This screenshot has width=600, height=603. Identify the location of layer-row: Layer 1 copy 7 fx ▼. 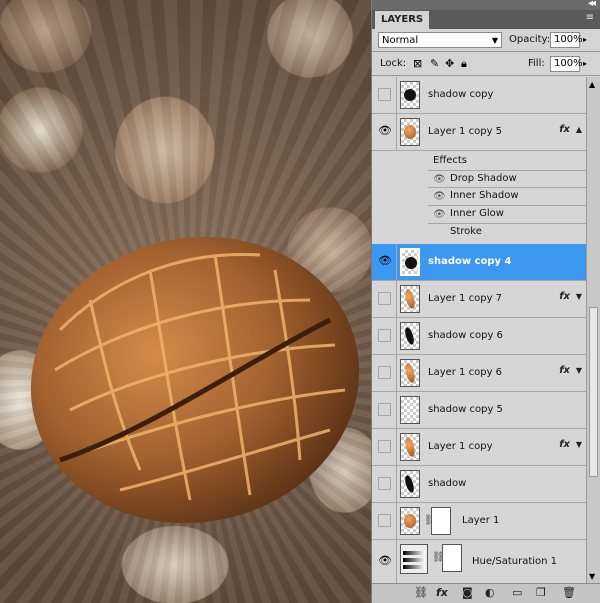
(479, 299).